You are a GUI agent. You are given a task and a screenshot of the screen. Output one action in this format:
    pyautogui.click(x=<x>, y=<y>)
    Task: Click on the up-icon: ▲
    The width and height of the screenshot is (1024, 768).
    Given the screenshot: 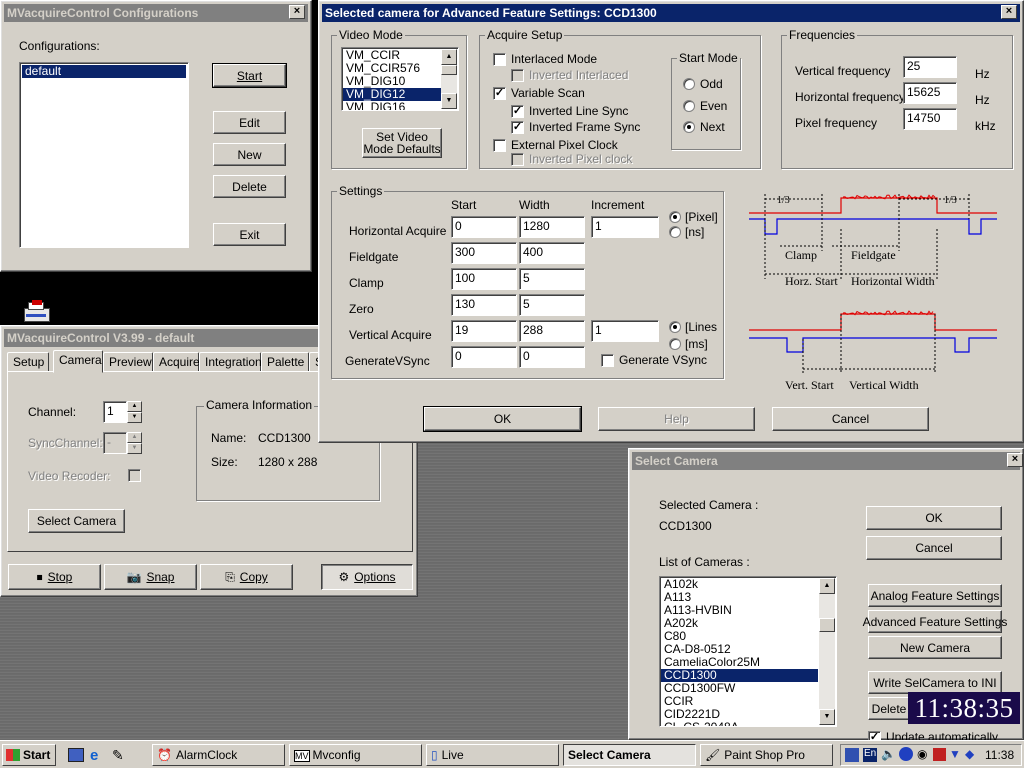 What is the action you would take?
    pyautogui.click(x=134, y=406)
    